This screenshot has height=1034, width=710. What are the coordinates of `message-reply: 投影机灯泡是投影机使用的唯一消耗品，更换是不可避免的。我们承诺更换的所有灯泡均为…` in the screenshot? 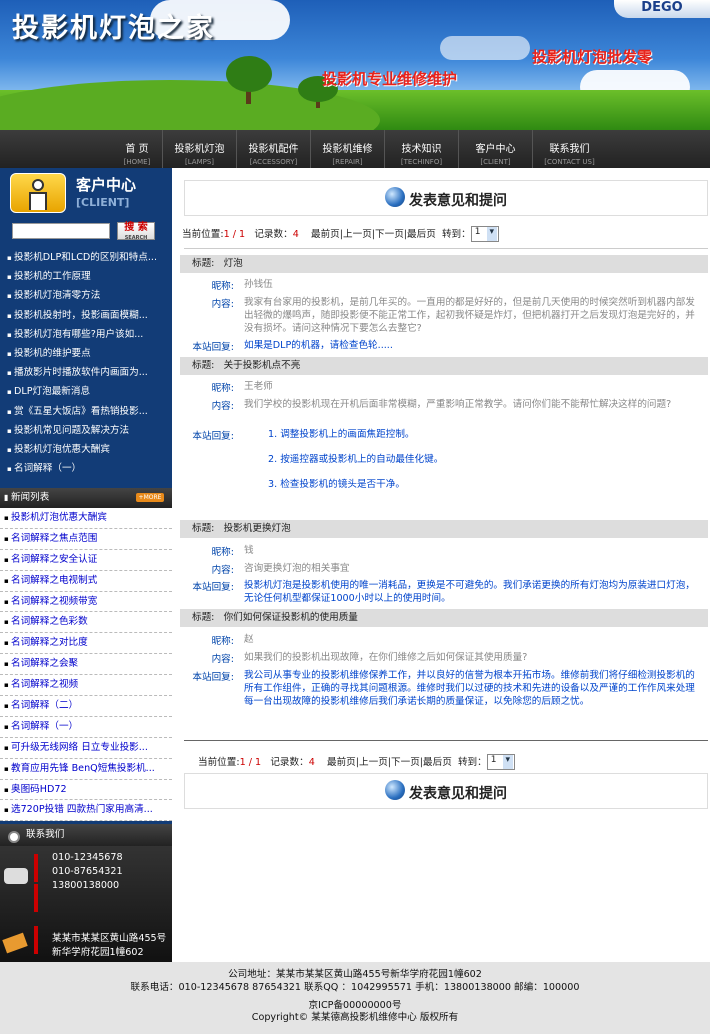 It's located at (469, 592).